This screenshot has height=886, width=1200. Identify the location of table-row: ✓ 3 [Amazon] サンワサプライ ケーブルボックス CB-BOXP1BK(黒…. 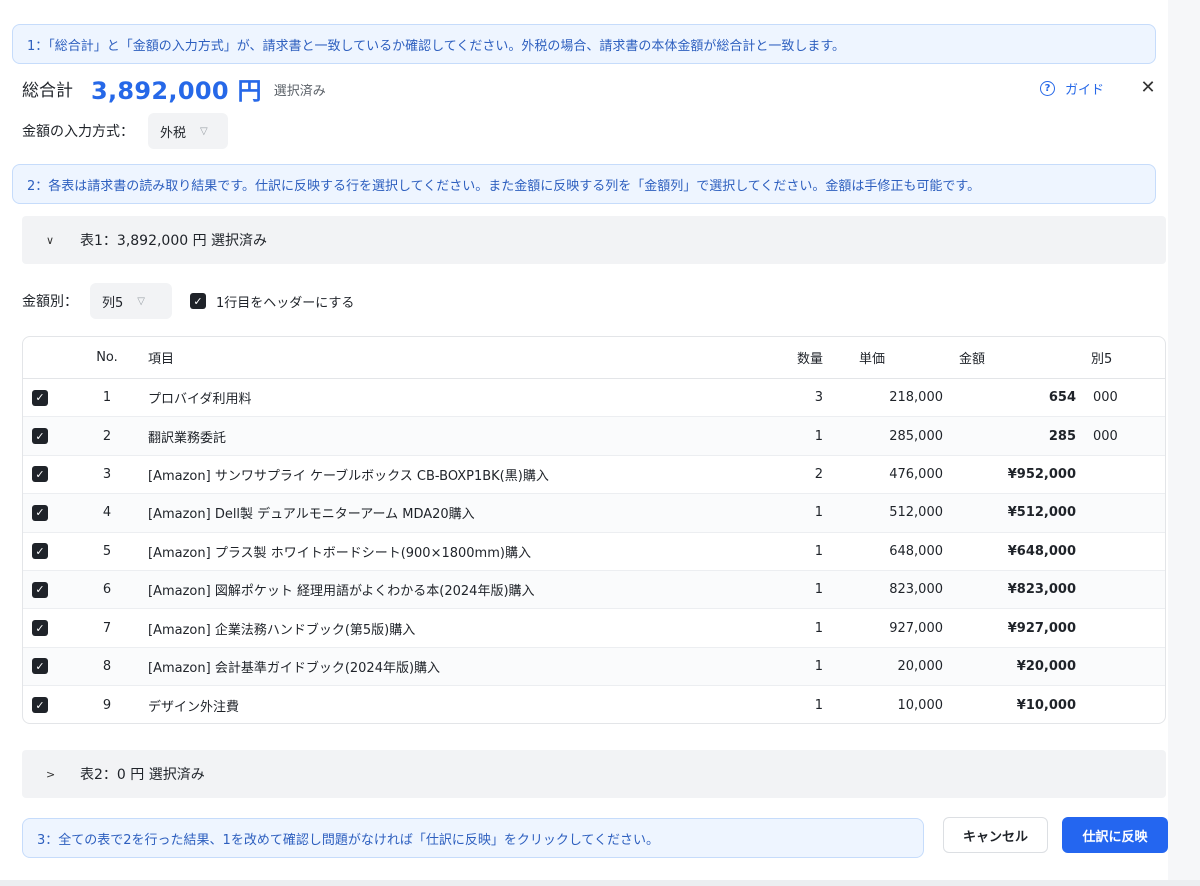
(594, 475).